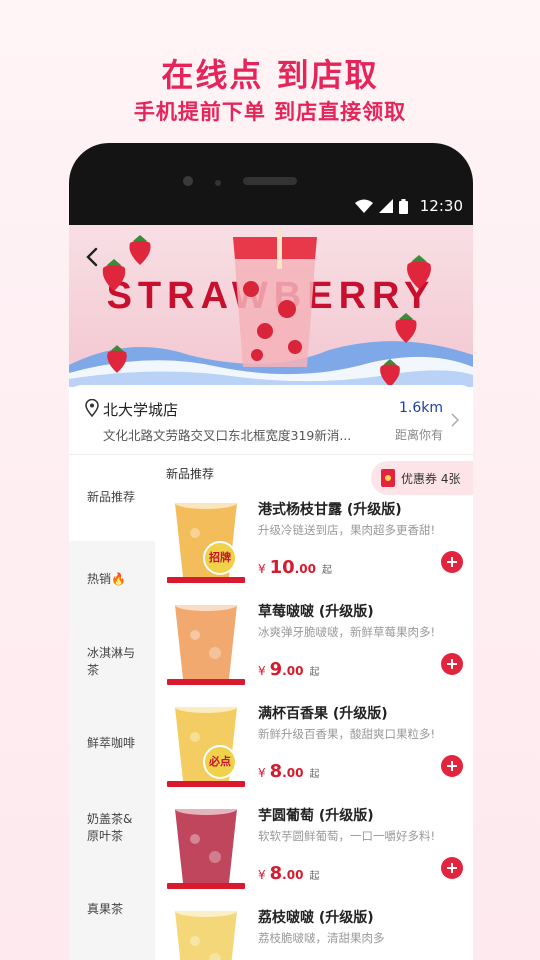  I want to click on product-name: 草莓啵啵 (升级版), so click(316, 612).